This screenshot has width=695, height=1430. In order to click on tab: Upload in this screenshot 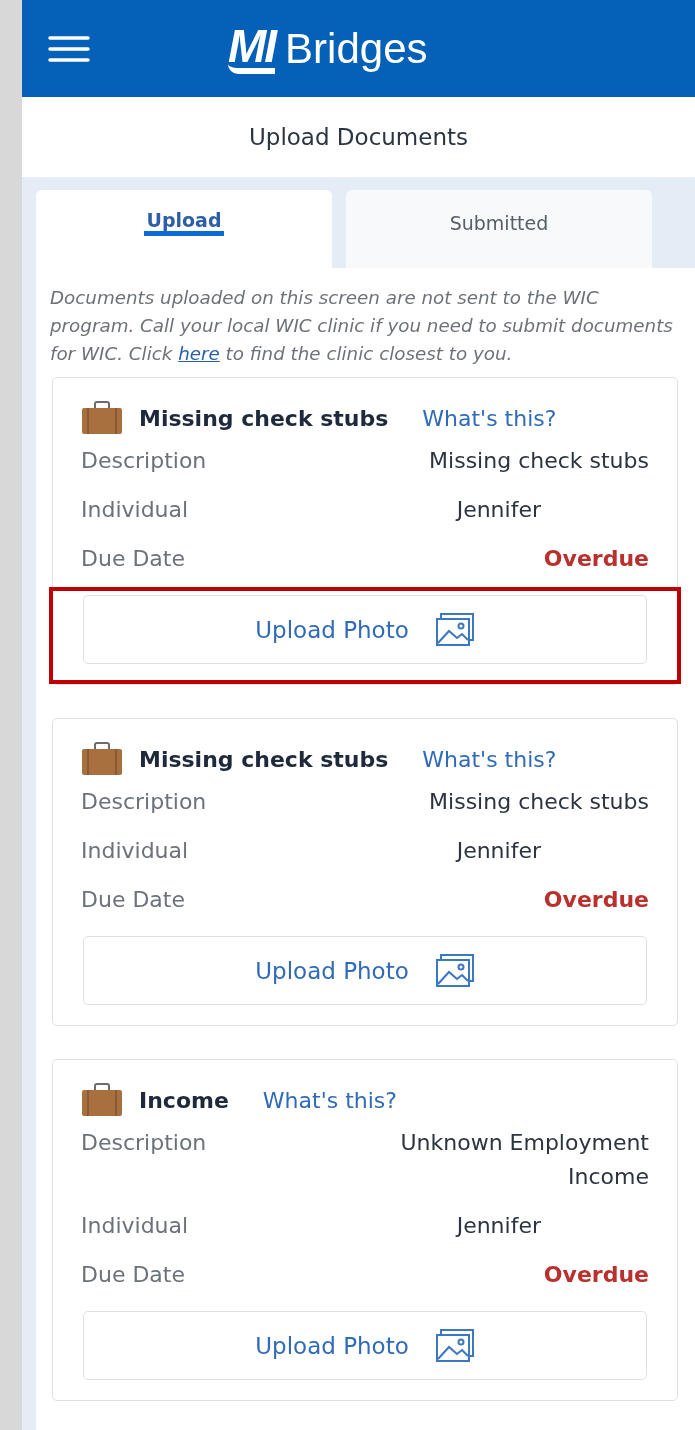, I will do `click(184, 229)`.